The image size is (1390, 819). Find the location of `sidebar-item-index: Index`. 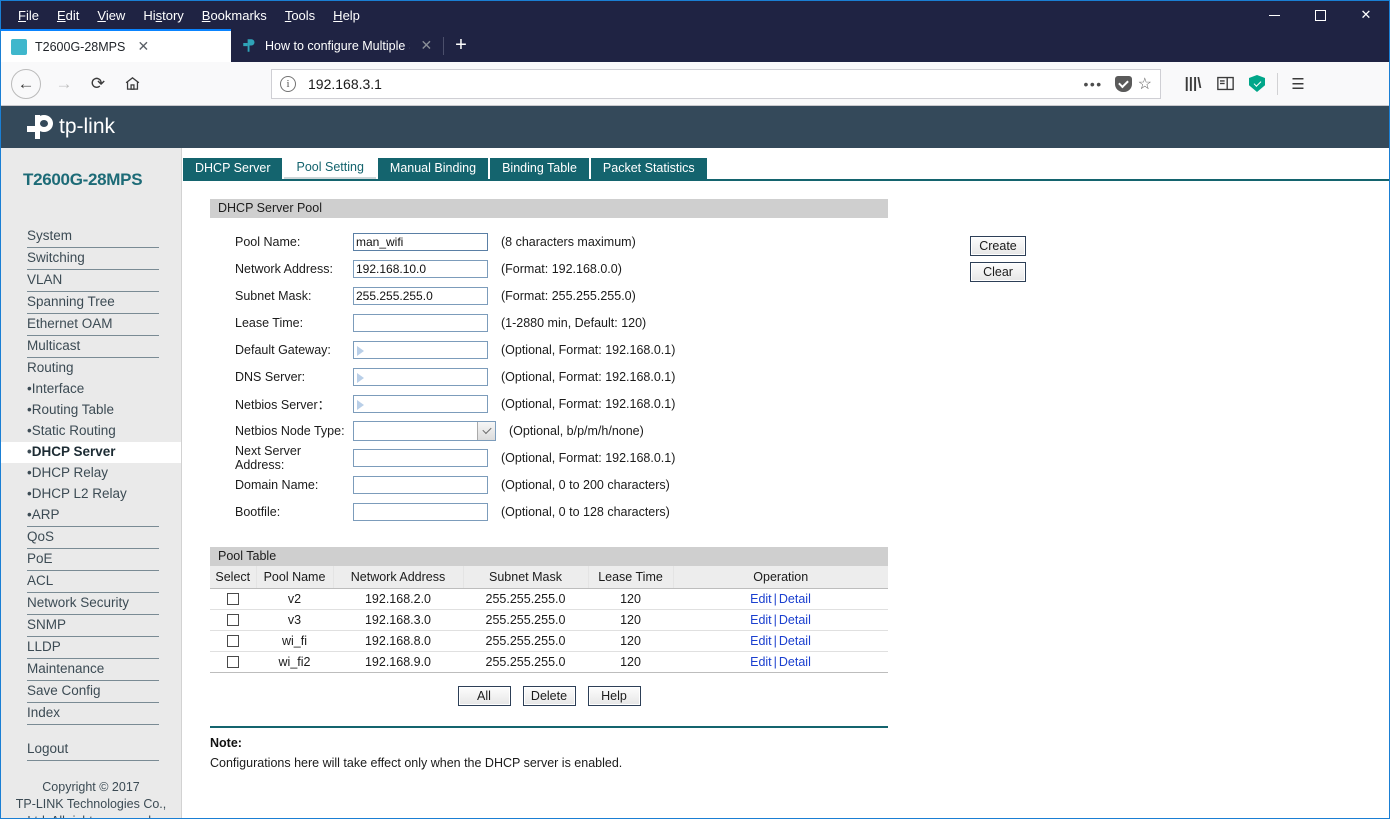

sidebar-item-index: Index is located at coordinates (93, 713).